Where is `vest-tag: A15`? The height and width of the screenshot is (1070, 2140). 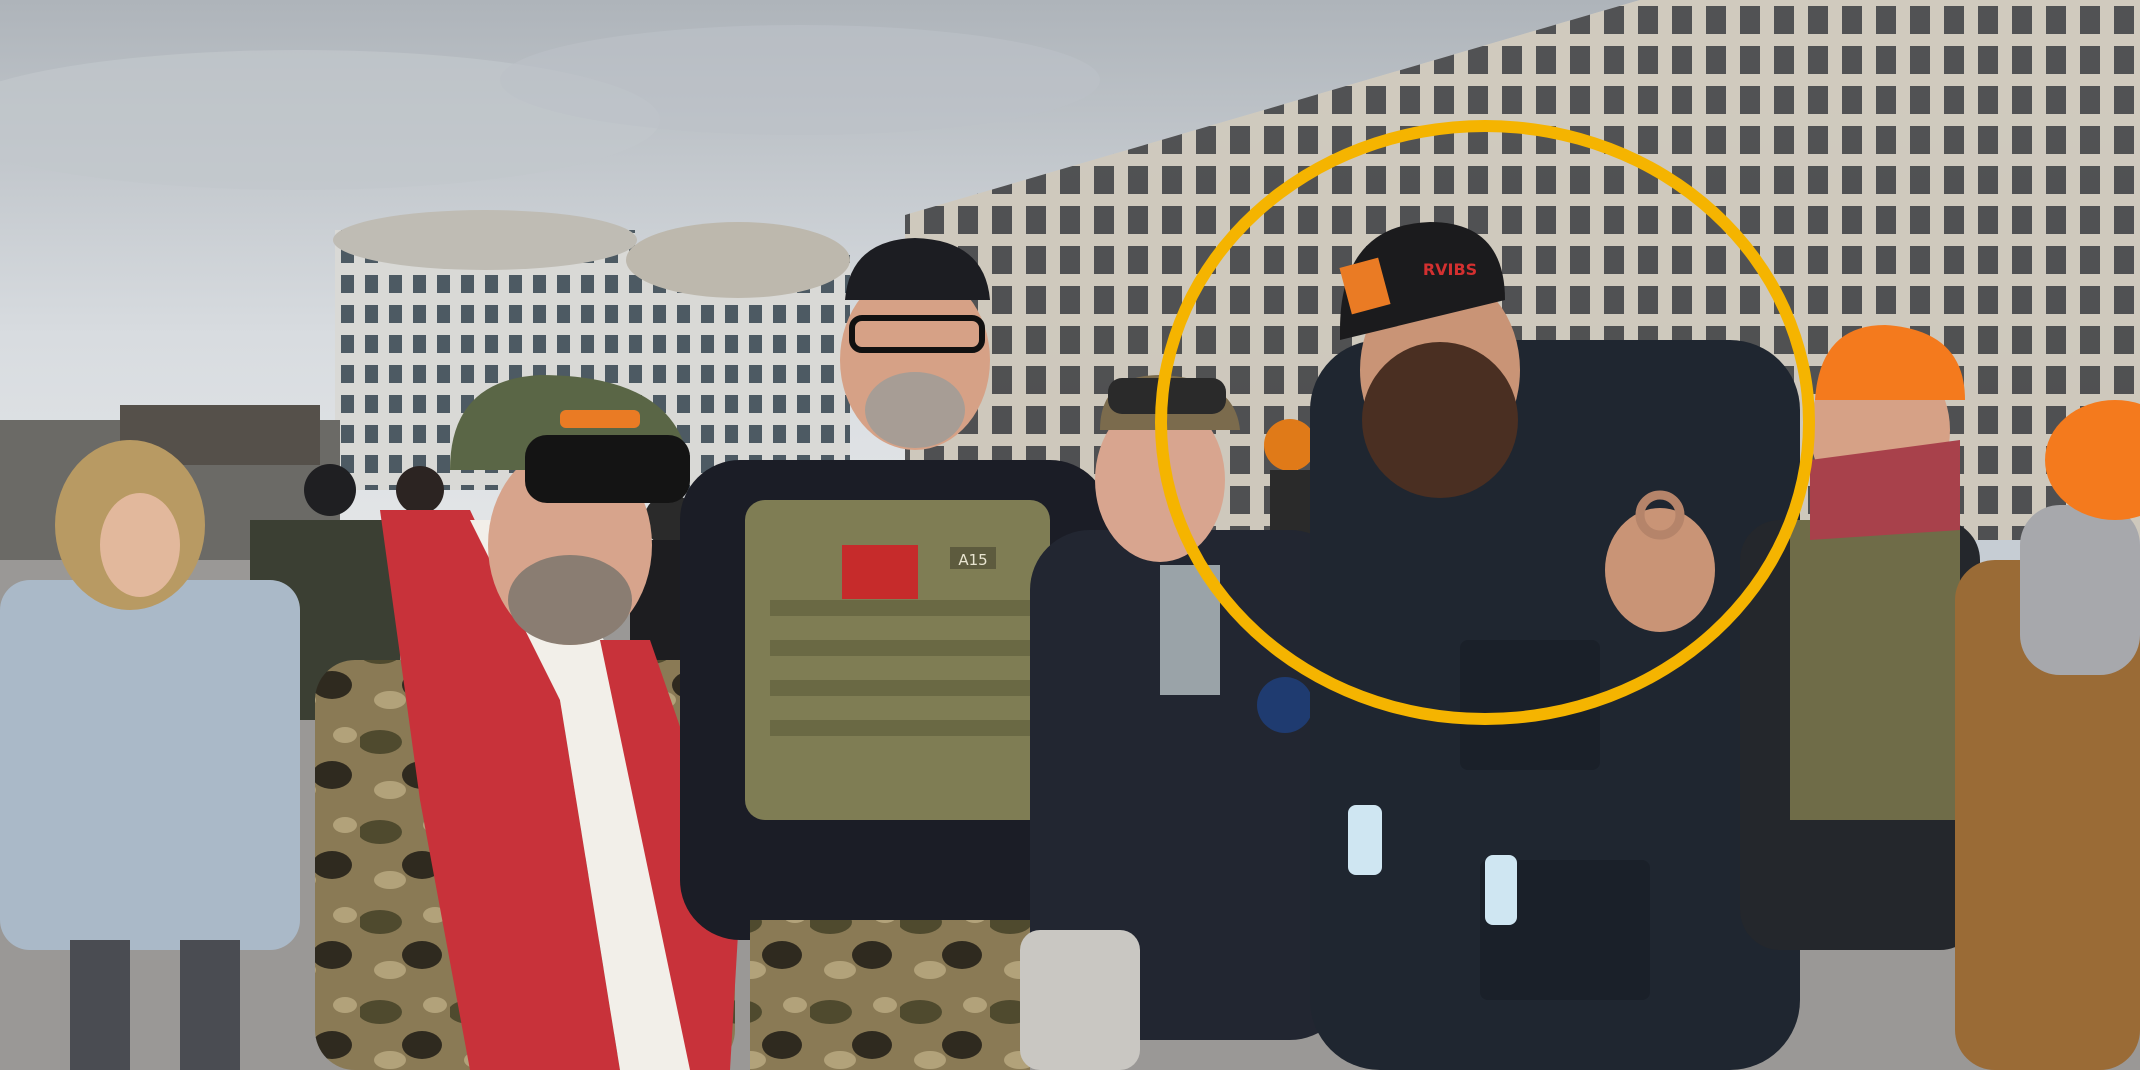 vest-tag: A15 is located at coordinates (972, 560).